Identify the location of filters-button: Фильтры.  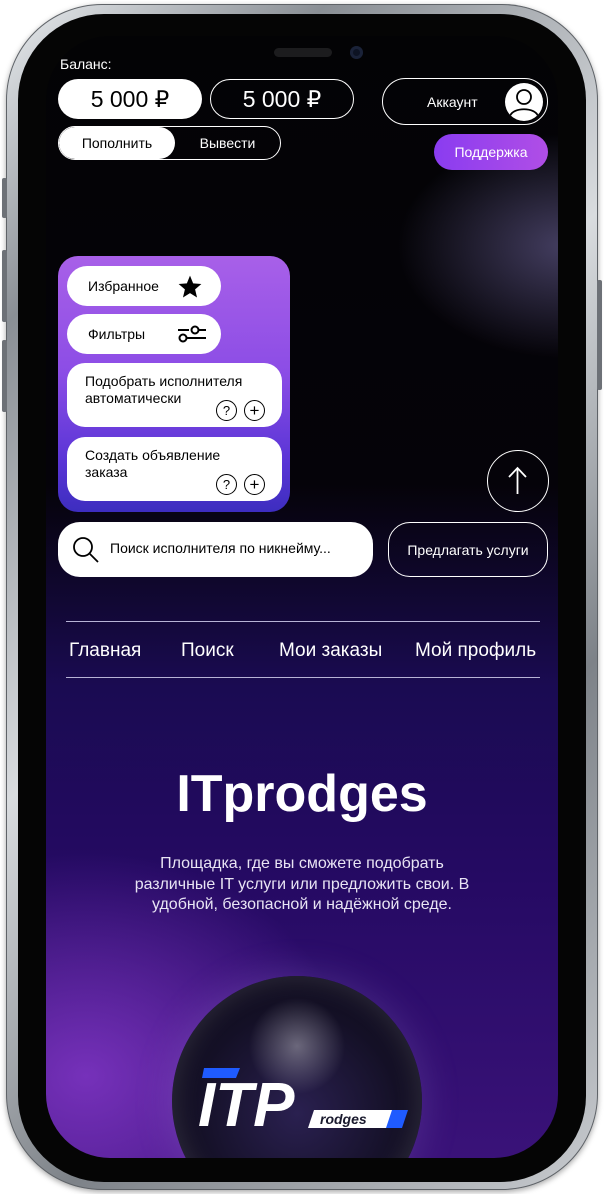
(144, 334).